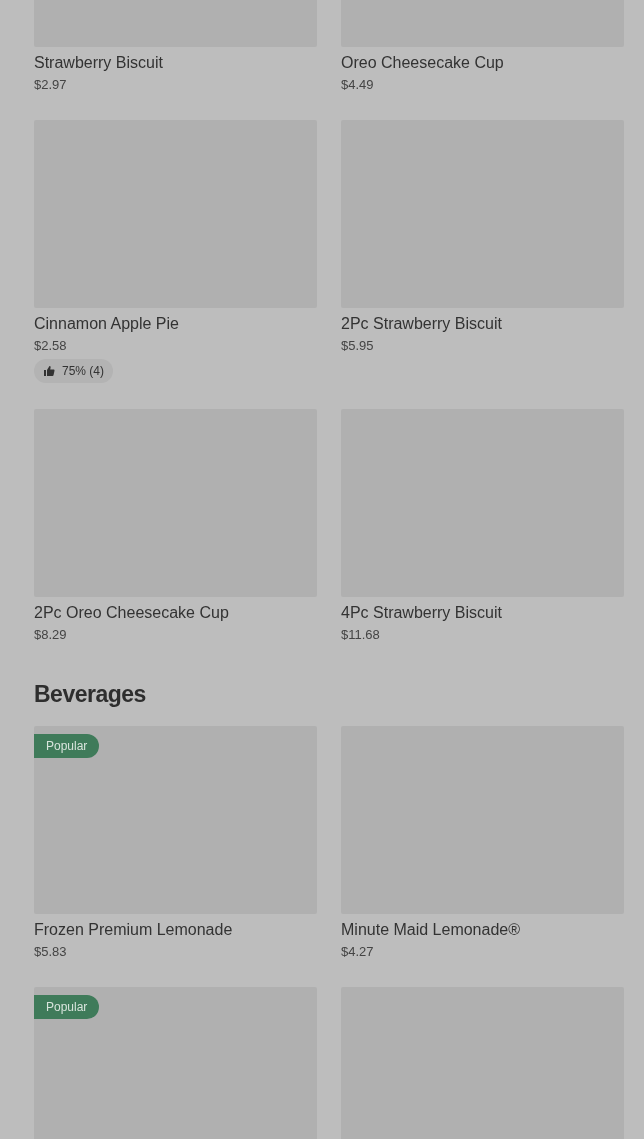  What do you see at coordinates (90, 694) in the screenshot?
I see `section-heading: Beverages` at bounding box center [90, 694].